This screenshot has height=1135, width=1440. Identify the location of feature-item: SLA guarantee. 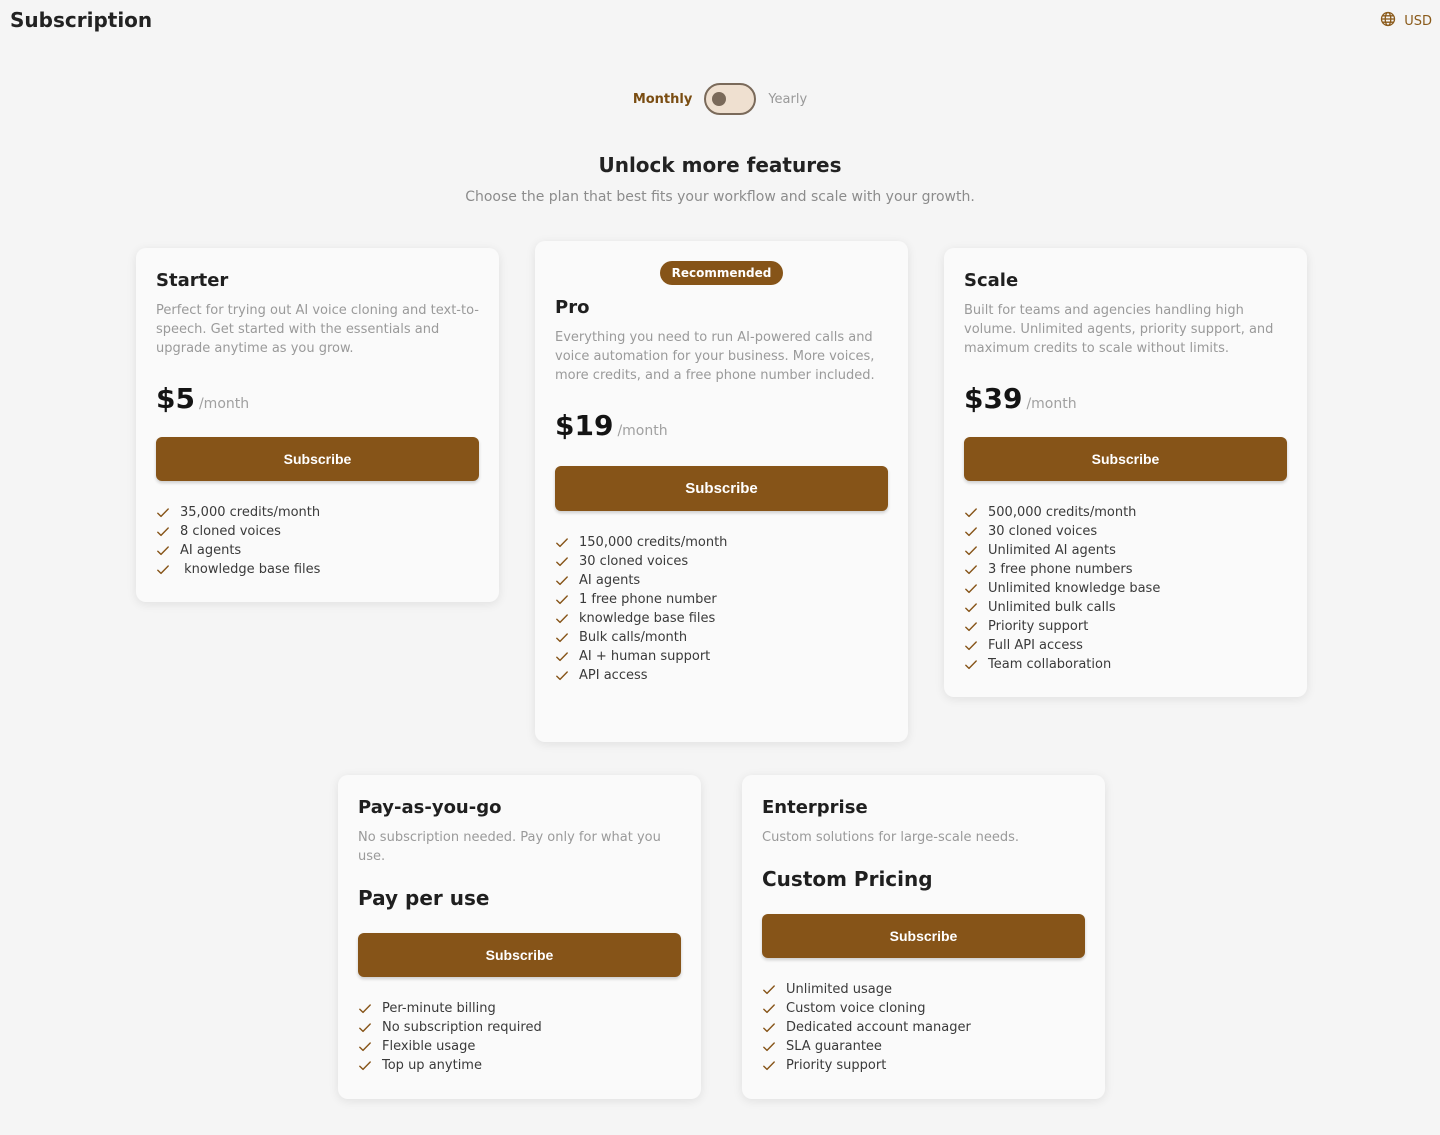
(923, 1046).